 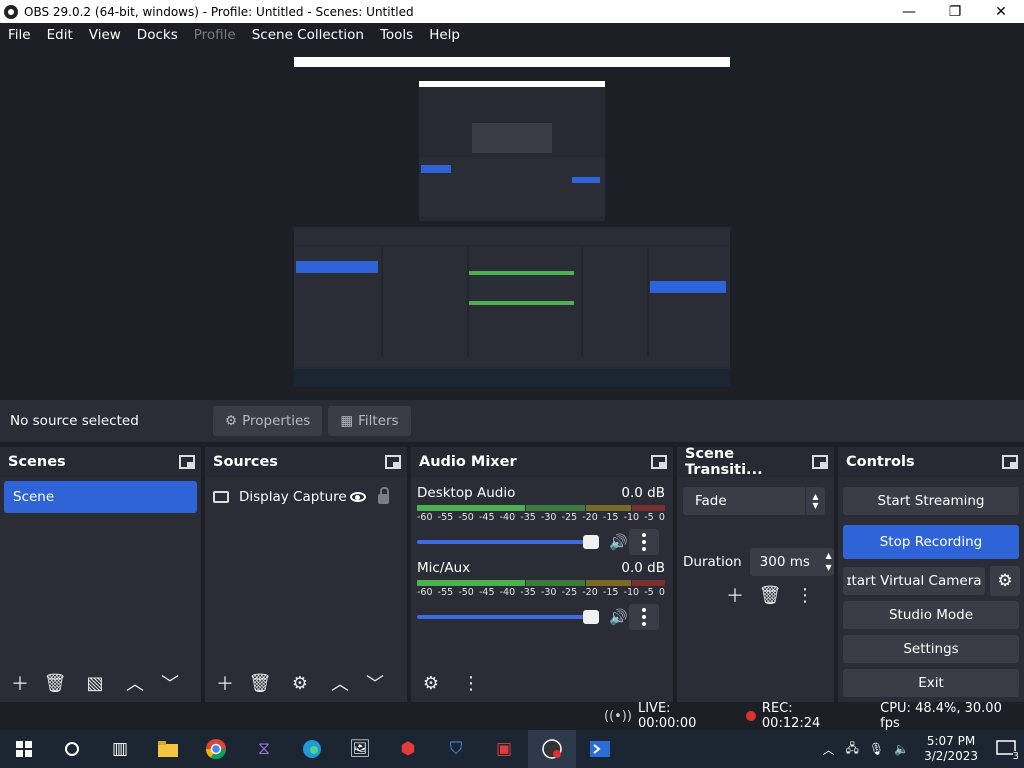 I want to click on remove-transition-button: 🗑, so click(x=770, y=595).